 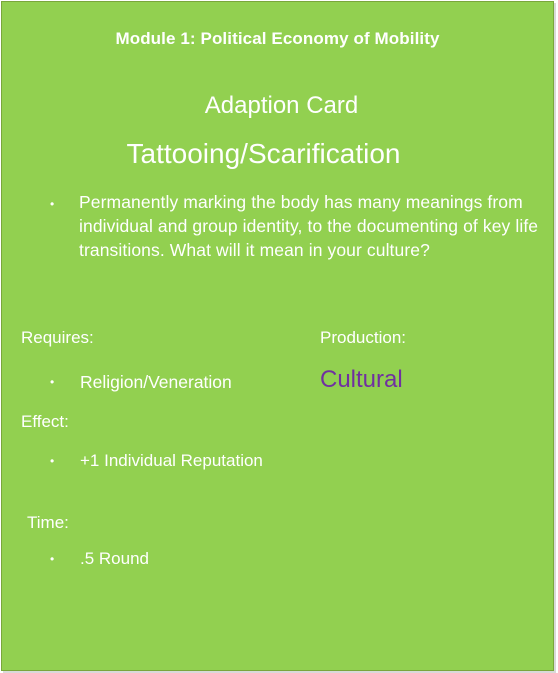 What do you see at coordinates (48, 522) in the screenshot?
I see `time-label: Time:` at bounding box center [48, 522].